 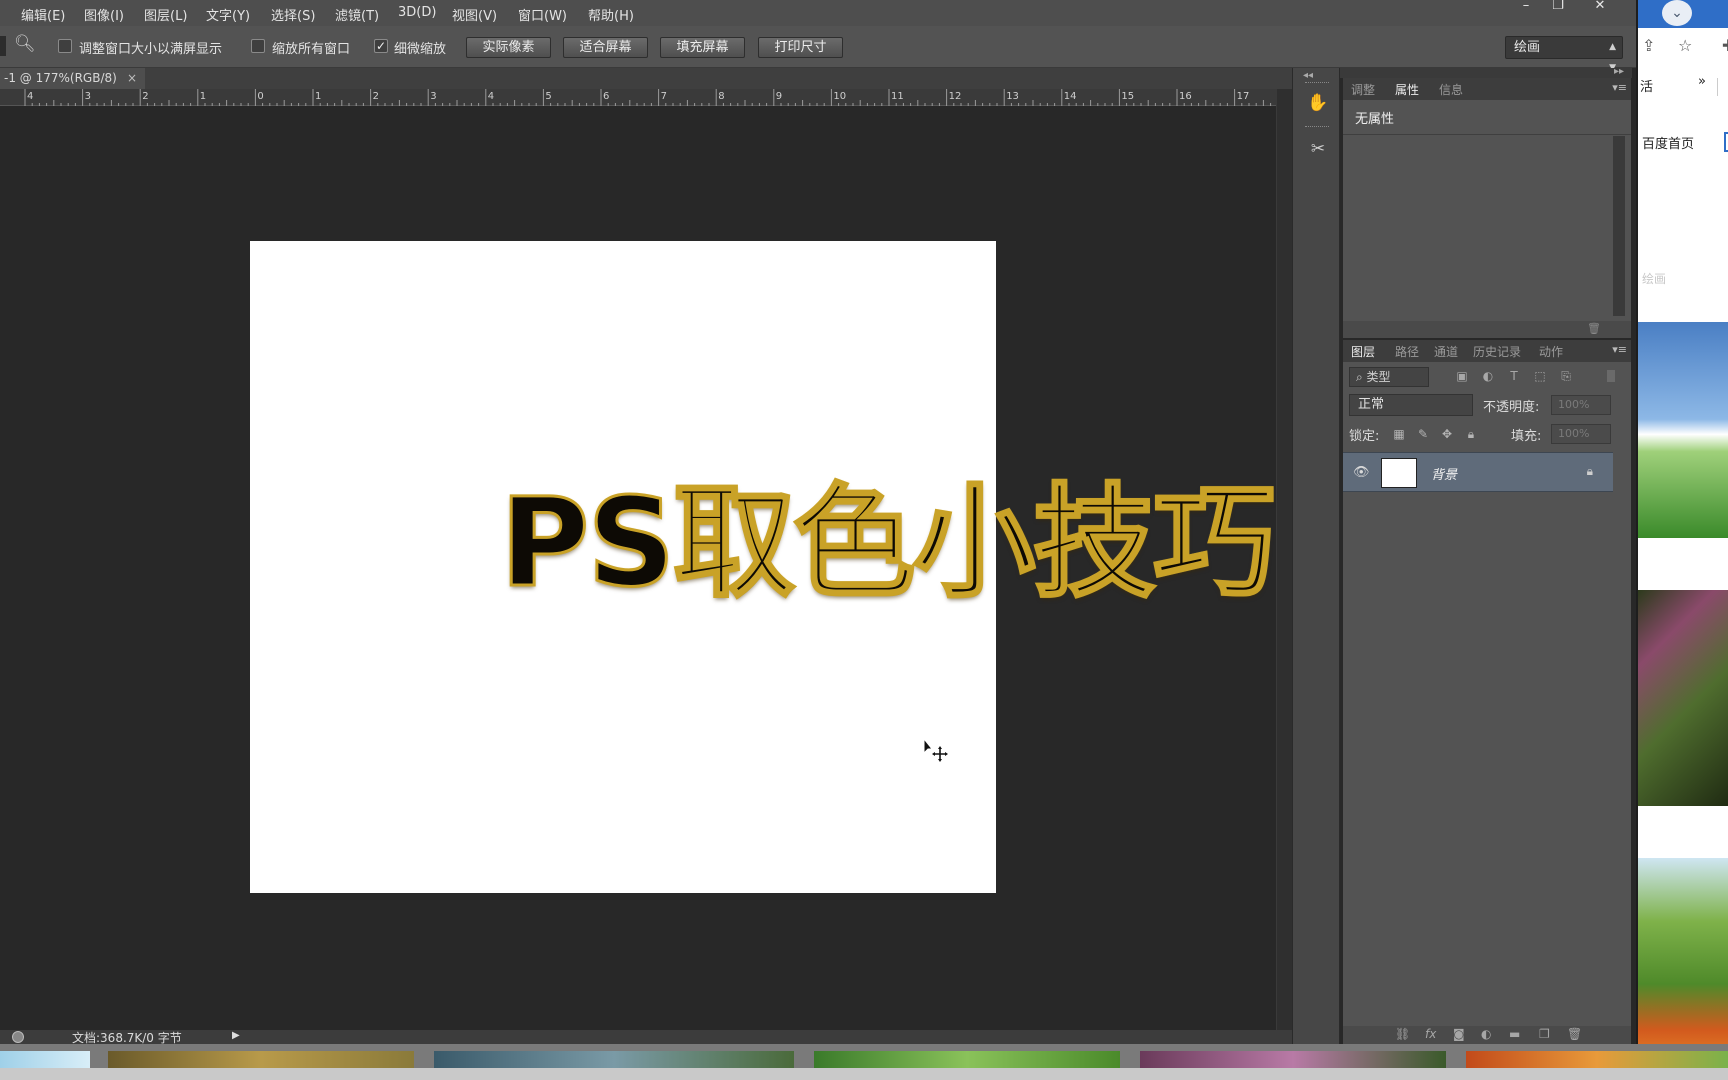 What do you see at coordinates (1590, 471) in the screenshot?
I see `lock-icon: 🔒︎` at bounding box center [1590, 471].